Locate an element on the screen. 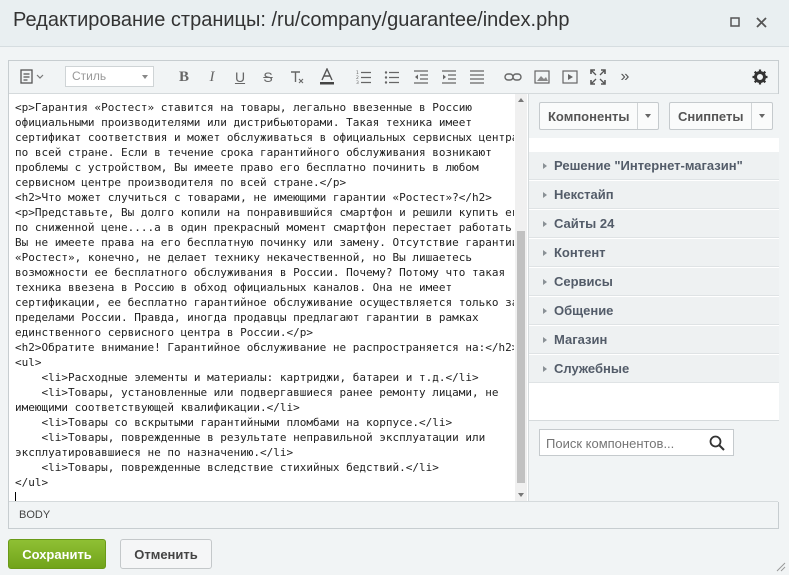 The image size is (789, 575). source-mode-button is located at coordinates (33, 77).